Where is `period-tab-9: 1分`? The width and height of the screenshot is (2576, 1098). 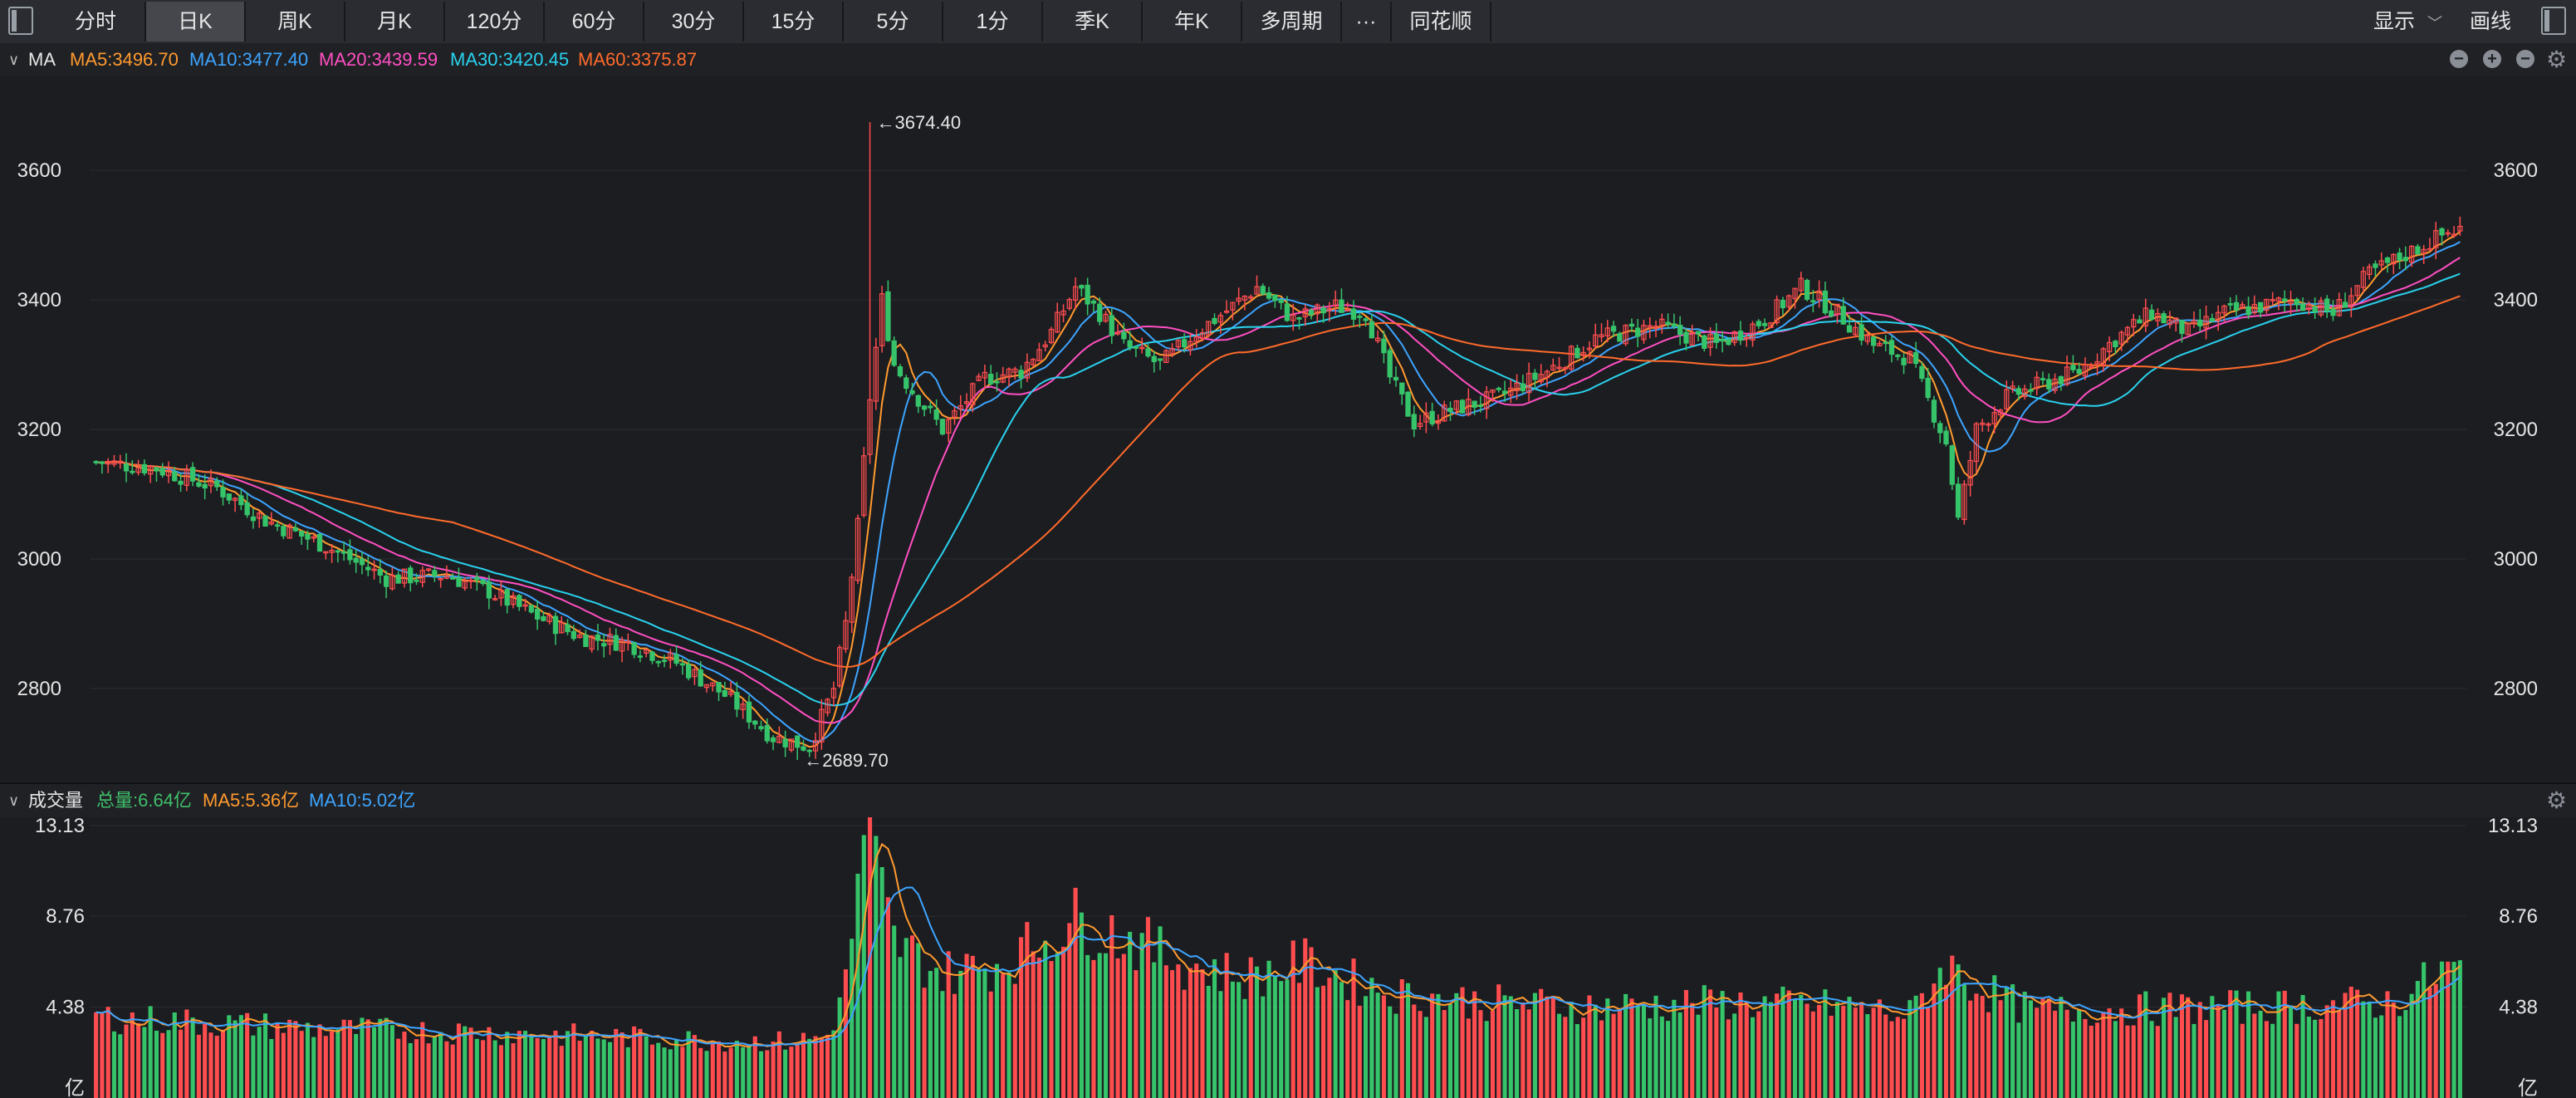
period-tab-9: 1分 is located at coordinates (993, 22).